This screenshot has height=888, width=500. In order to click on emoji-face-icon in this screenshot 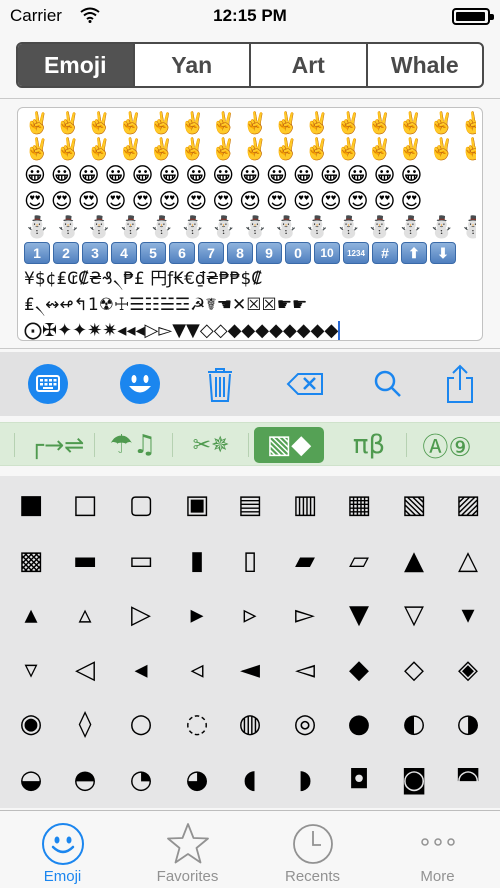, I will do `click(140, 384)`.